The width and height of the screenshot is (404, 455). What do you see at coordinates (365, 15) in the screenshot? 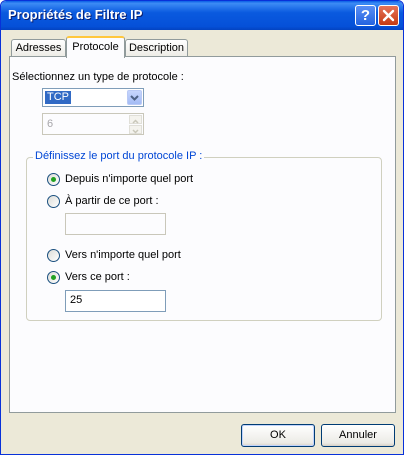
I see `help-button: ?` at bounding box center [365, 15].